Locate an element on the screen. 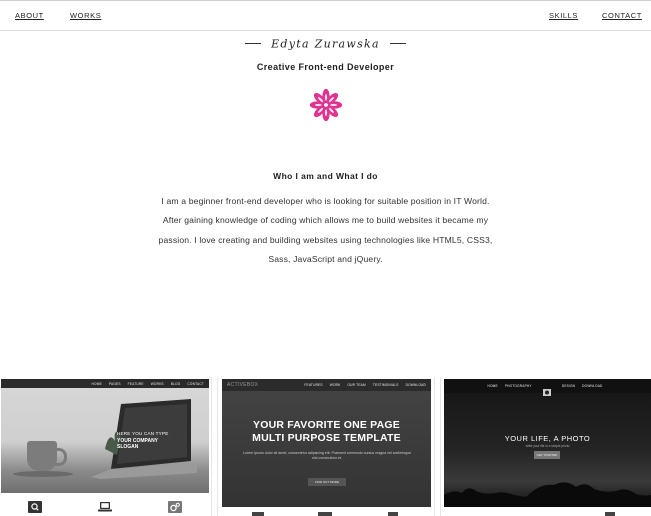  slogan-line-3: SLOGAN is located at coordinates (128, 447).